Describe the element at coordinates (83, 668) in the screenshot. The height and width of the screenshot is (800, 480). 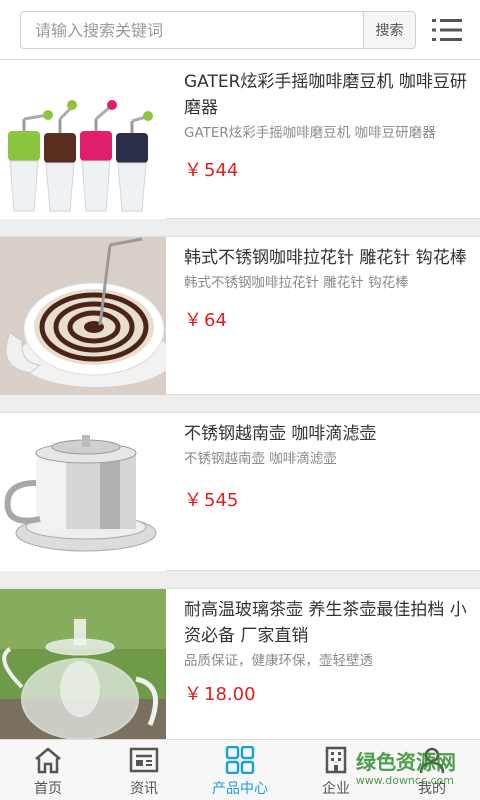
I see `product-image-glass-teapot` at that location.